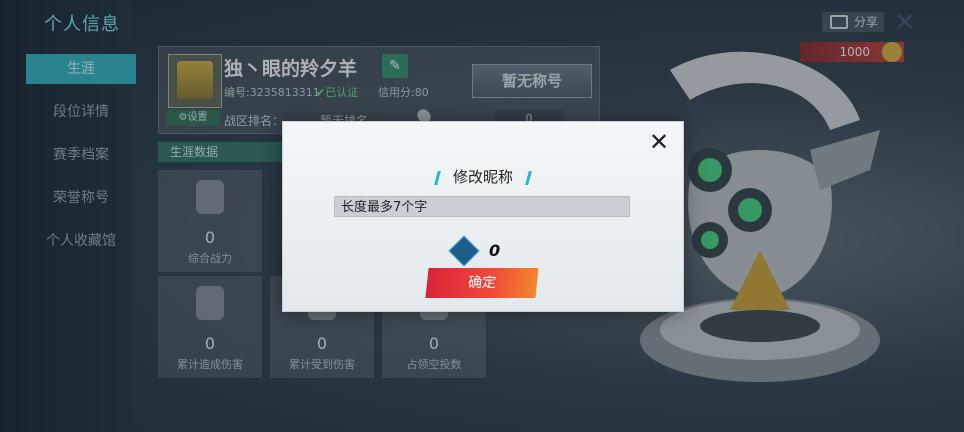 This screenshot has width=964, height=432. I want to click on close-icon: ✕, so click(659, 142).